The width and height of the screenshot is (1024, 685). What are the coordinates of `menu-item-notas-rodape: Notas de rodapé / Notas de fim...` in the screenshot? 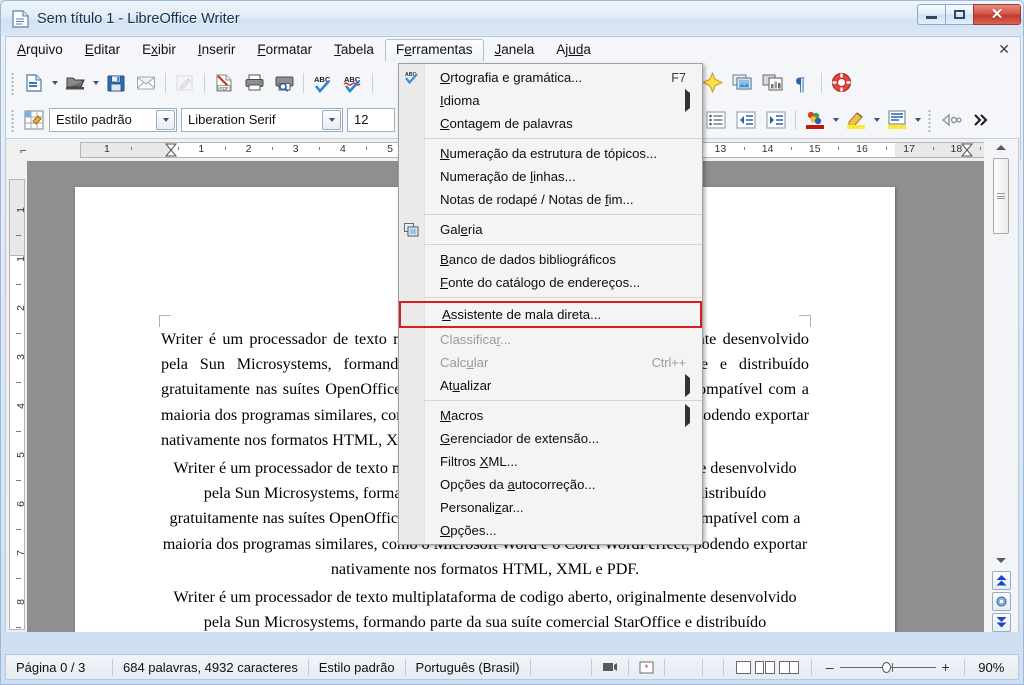 It's located at (550, 199).